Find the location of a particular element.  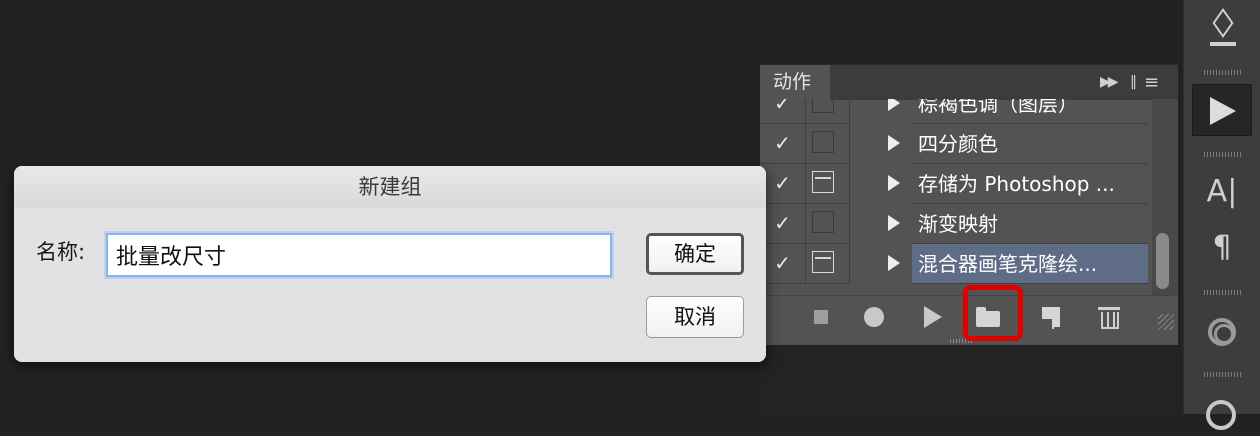

name-label: 名称: is located at coordinates (61, 252).